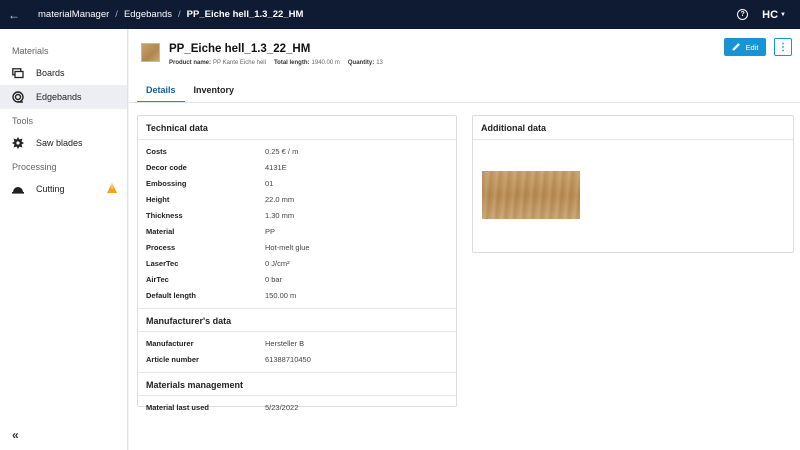 The height and width of the screenshot is (450, 800). I want to click on arrow-left-icon: ←, so click(14, 15).